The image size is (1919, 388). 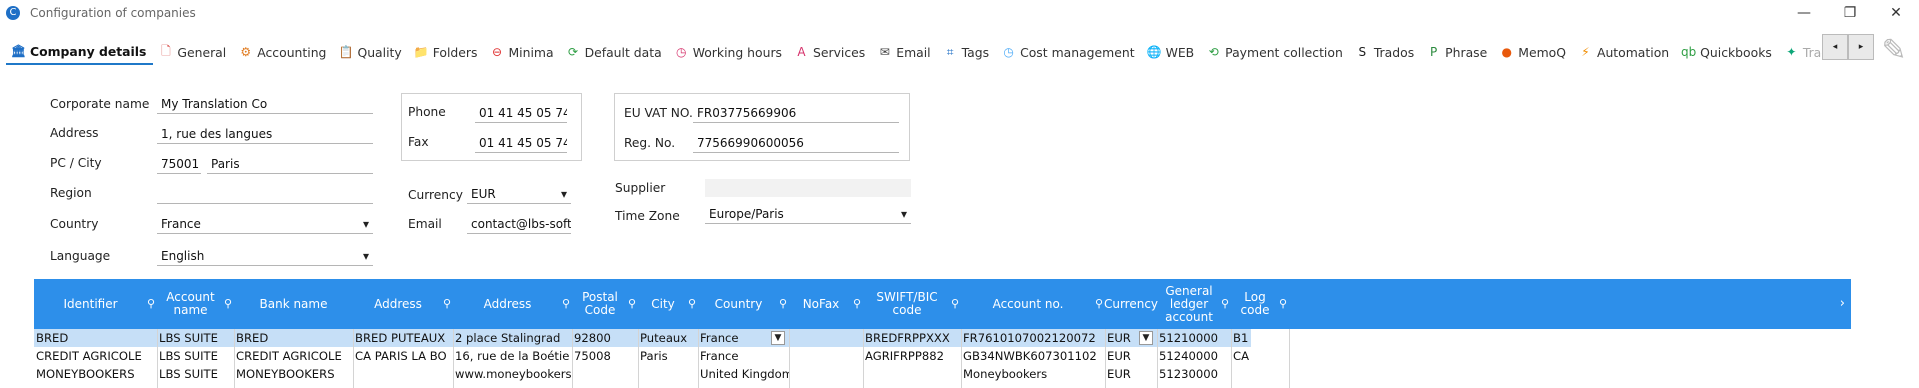 I want to click on tab-email: ✉ Email, so click(x=904, y=52).